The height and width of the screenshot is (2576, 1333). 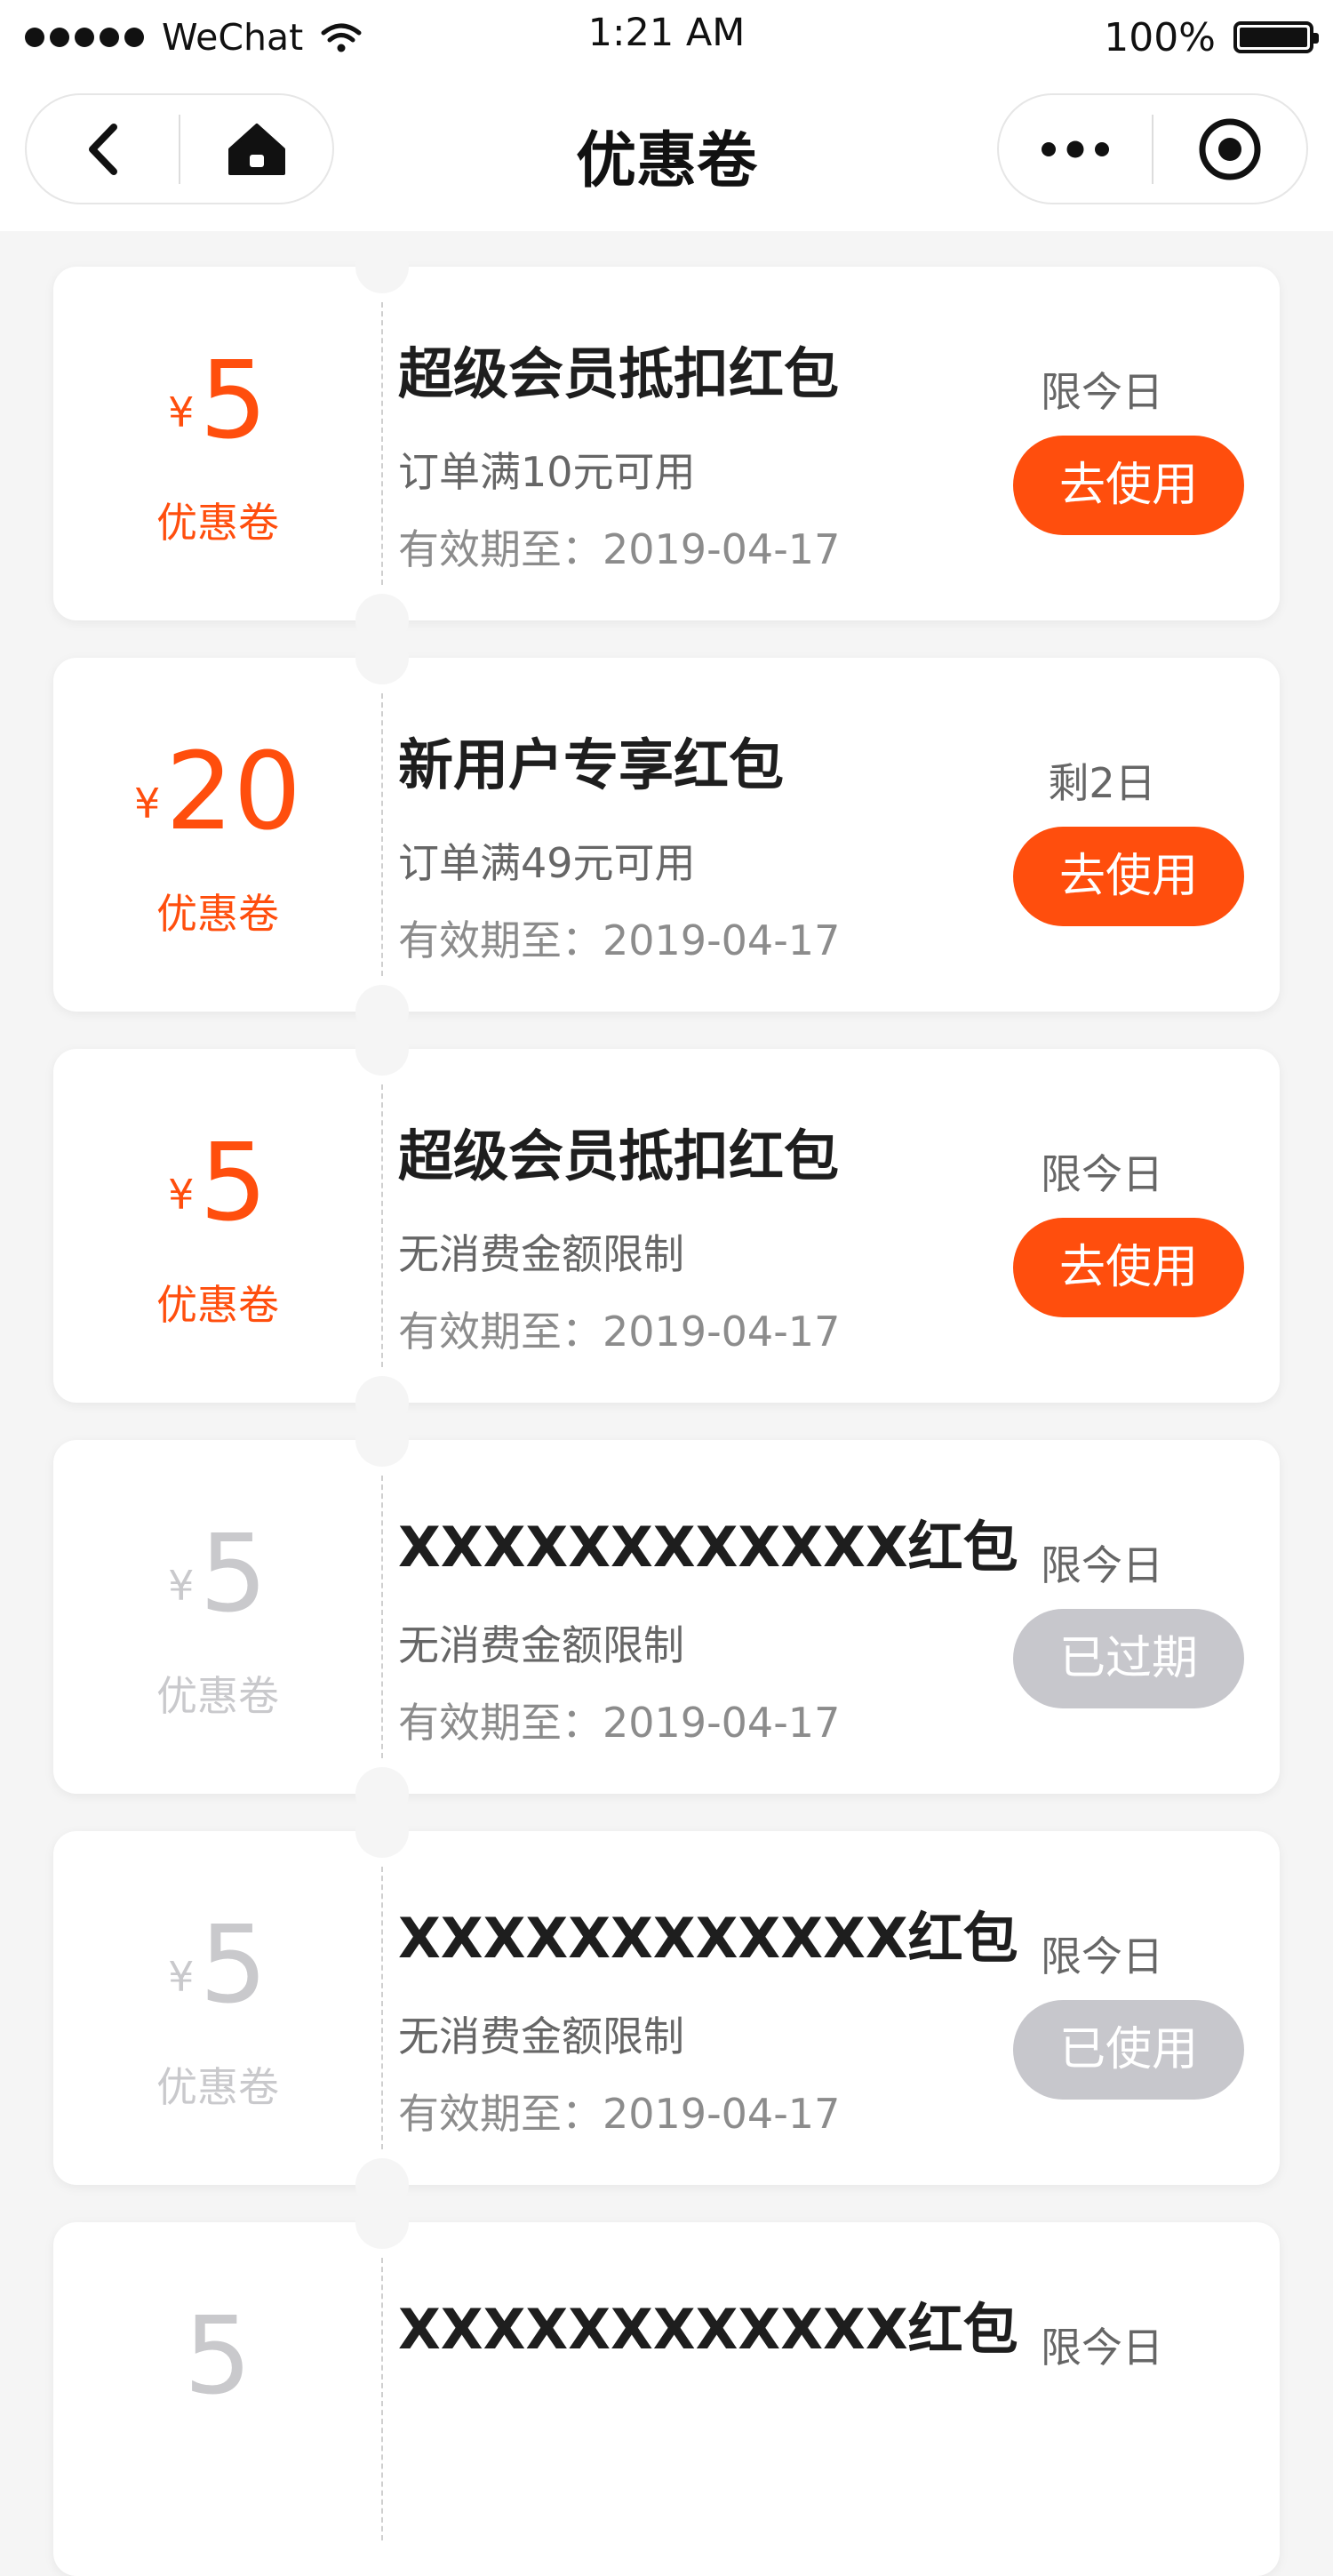 I want to click on status-right: 100%, so click(x=1211, y=37).